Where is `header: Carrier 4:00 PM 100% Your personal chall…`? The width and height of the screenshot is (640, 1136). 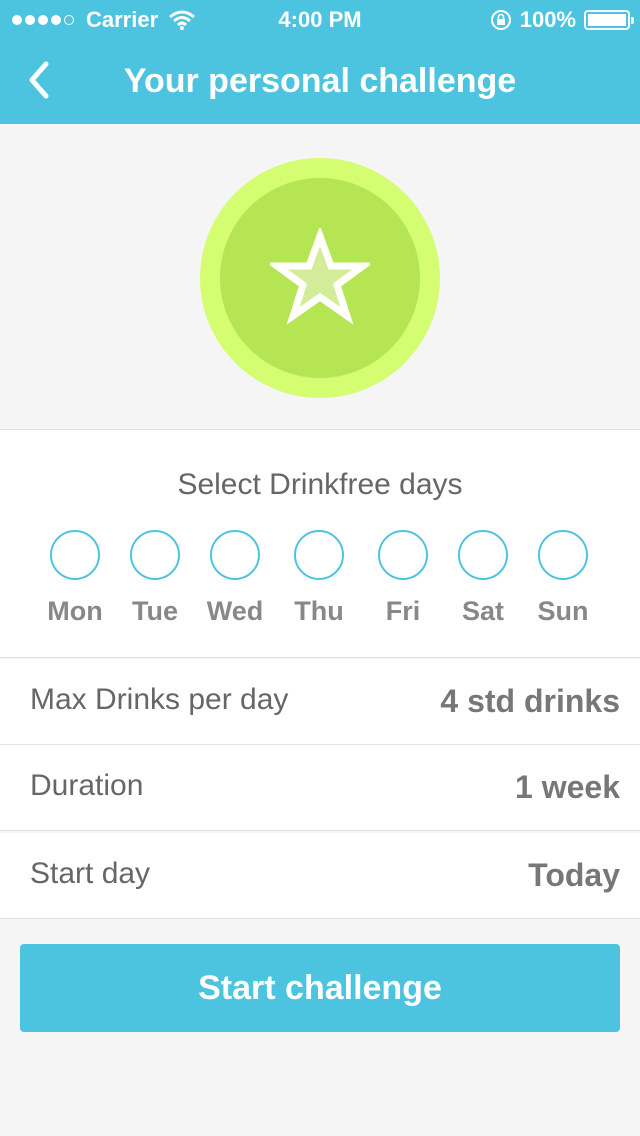 header: Carrier 4:00 PM 100% Your personal chall… is located at coordinates (320, 62).